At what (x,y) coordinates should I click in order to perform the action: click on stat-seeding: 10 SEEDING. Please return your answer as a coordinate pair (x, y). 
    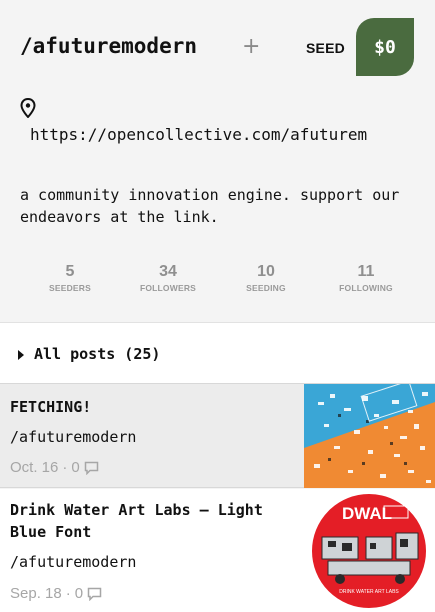
    Looking at the image, I should click on (266, 278).